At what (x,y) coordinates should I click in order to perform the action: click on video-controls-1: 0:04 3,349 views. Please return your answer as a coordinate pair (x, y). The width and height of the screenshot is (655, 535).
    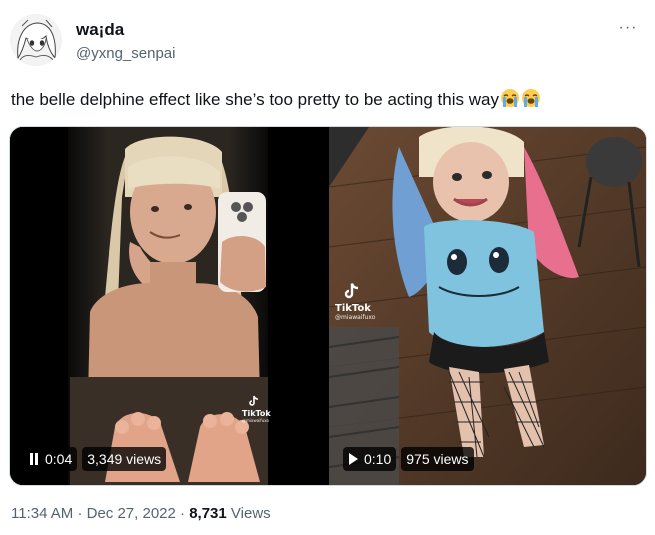
    Looking at the image, I should click on (95, 459).